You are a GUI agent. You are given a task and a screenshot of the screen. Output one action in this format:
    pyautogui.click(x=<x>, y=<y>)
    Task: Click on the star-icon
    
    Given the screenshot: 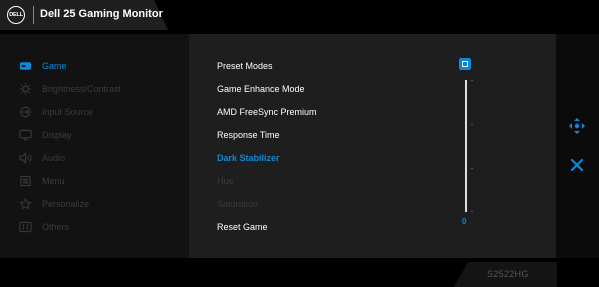 What is the action you would take?
    pyautogui.click(x=25, y=204)
    